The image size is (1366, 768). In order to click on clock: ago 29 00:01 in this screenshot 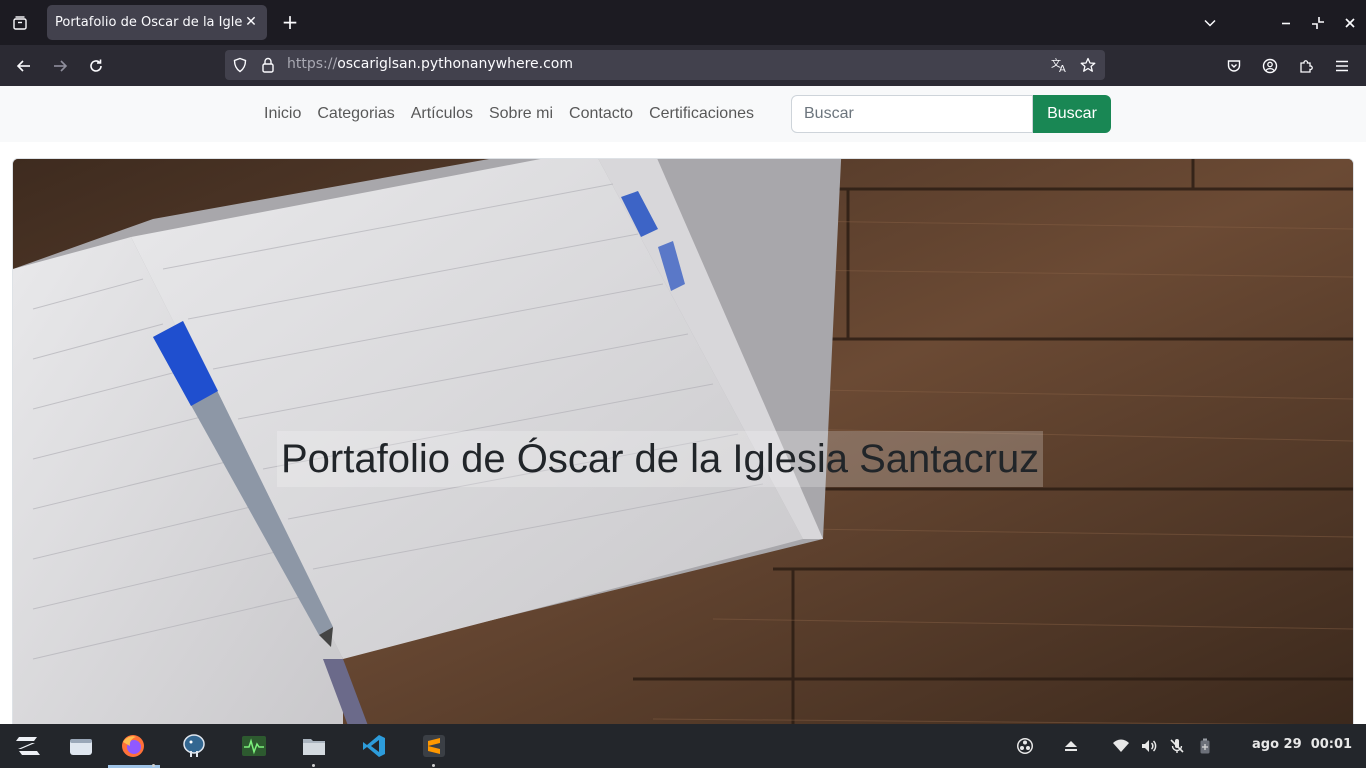, I will do `click(1302, 744)`.